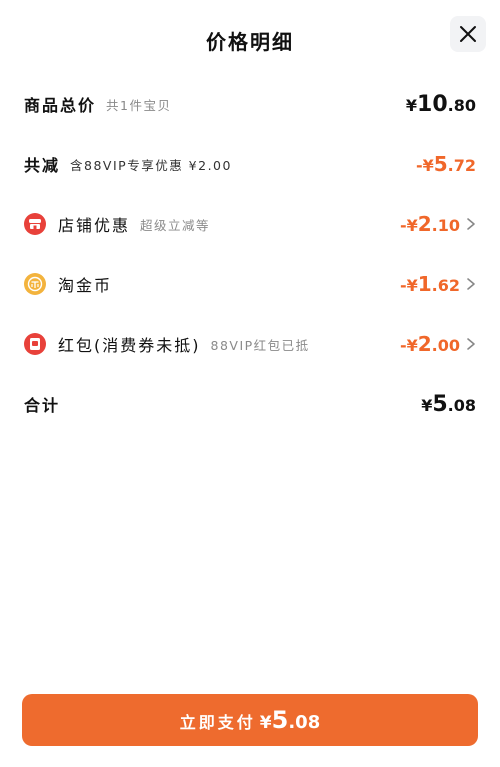 This screenshot has width=500, height=767. What do you see at coordinates (445, 345) in the screenshot?
I see `amount-decimal: .00` at bounding box center [445, 345].